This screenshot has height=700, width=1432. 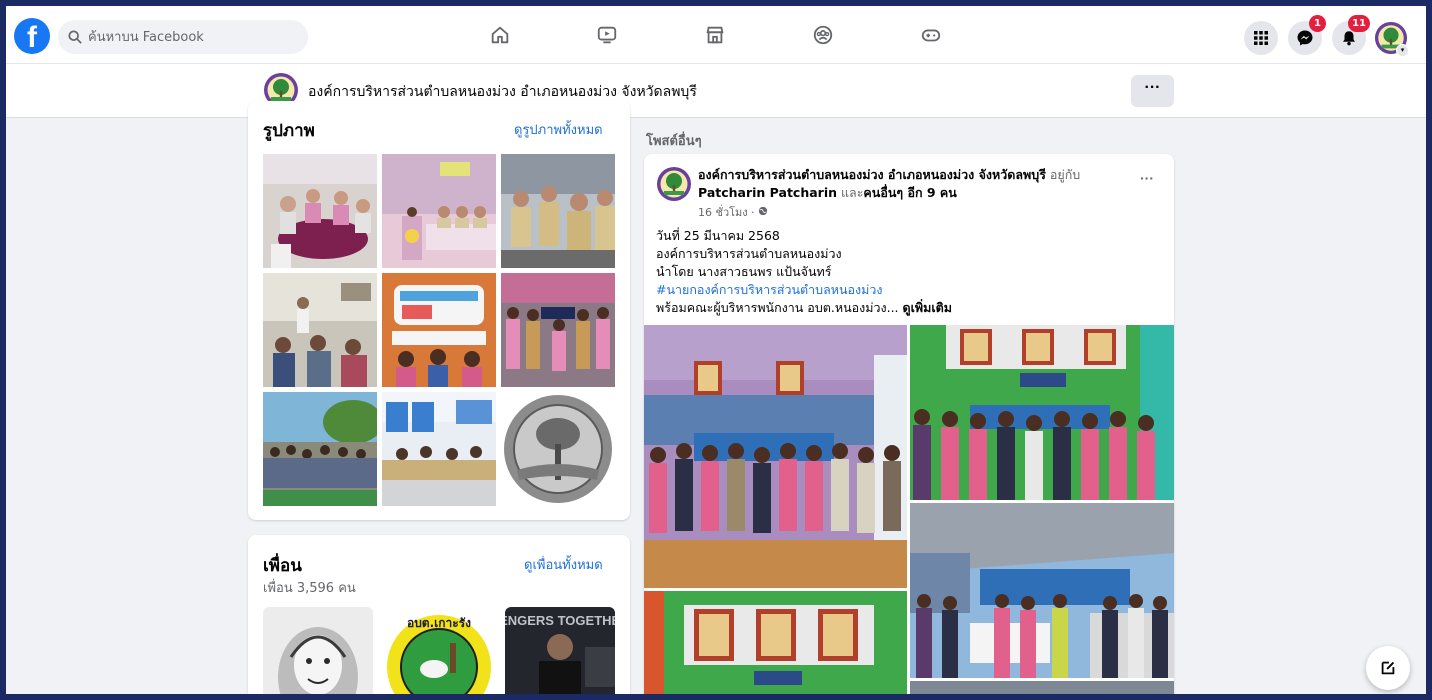 I want to click on group-photo-building-icon, so click(x=775, y=456).